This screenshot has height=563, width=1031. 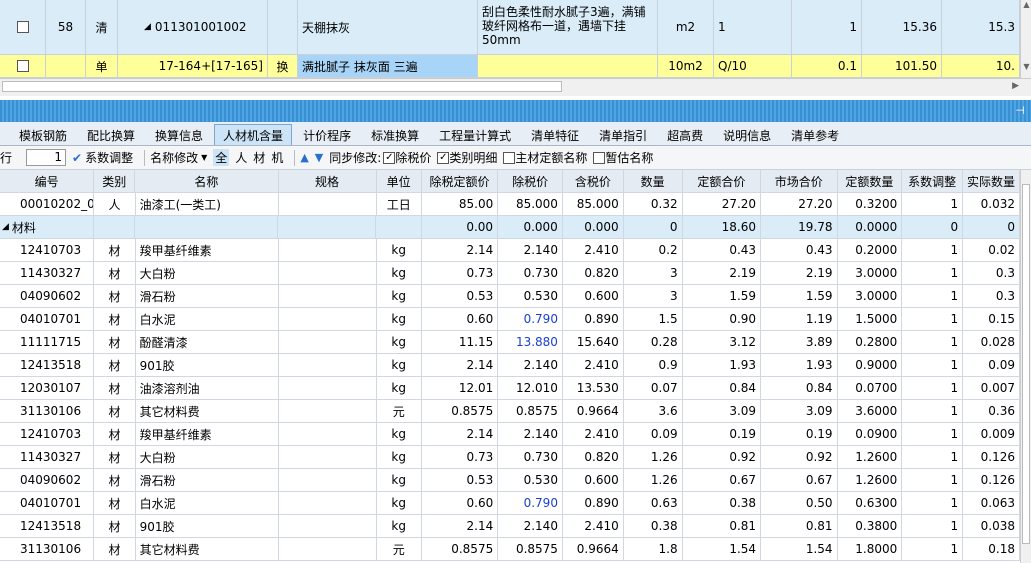 I want to click on cell-t2: 2.19, so click(x=799, y=273).